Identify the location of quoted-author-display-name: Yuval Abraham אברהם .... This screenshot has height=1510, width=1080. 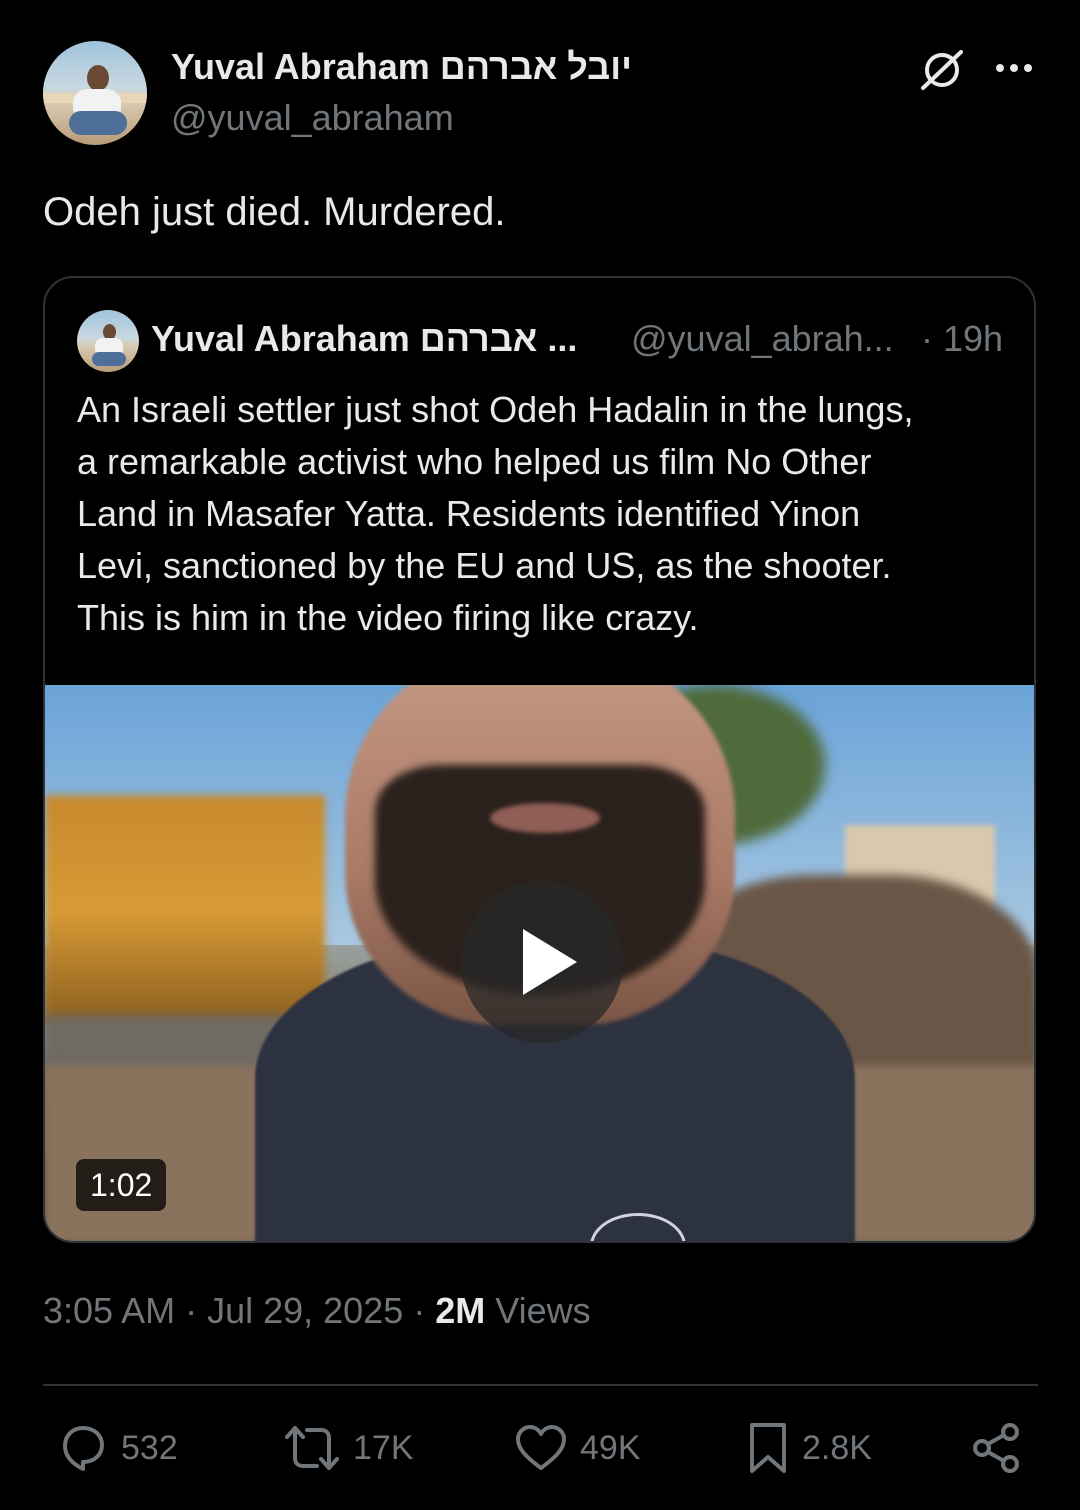
(364, 339).